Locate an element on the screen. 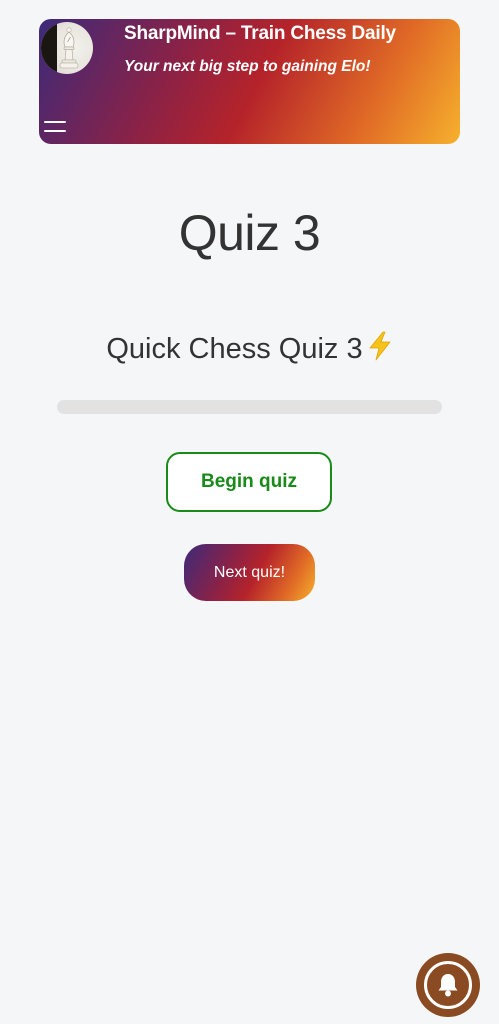 This screenshot has height=1024, width=499. chess-bishop-icon is located at coordinates (69, 48).